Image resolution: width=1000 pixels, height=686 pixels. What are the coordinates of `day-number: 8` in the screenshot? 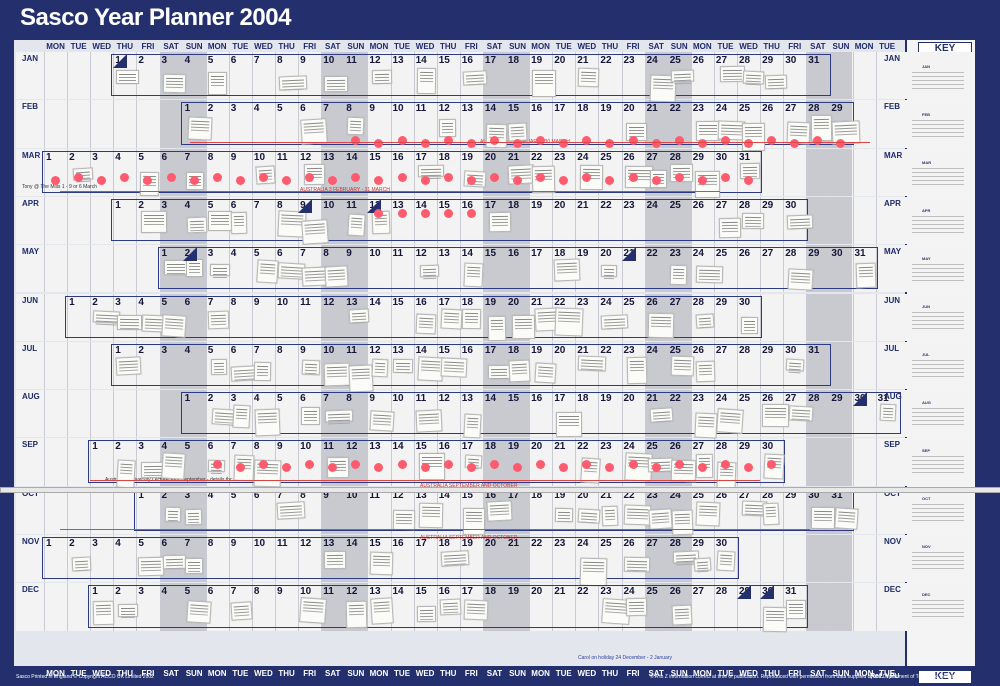 It's located at (233, 302).